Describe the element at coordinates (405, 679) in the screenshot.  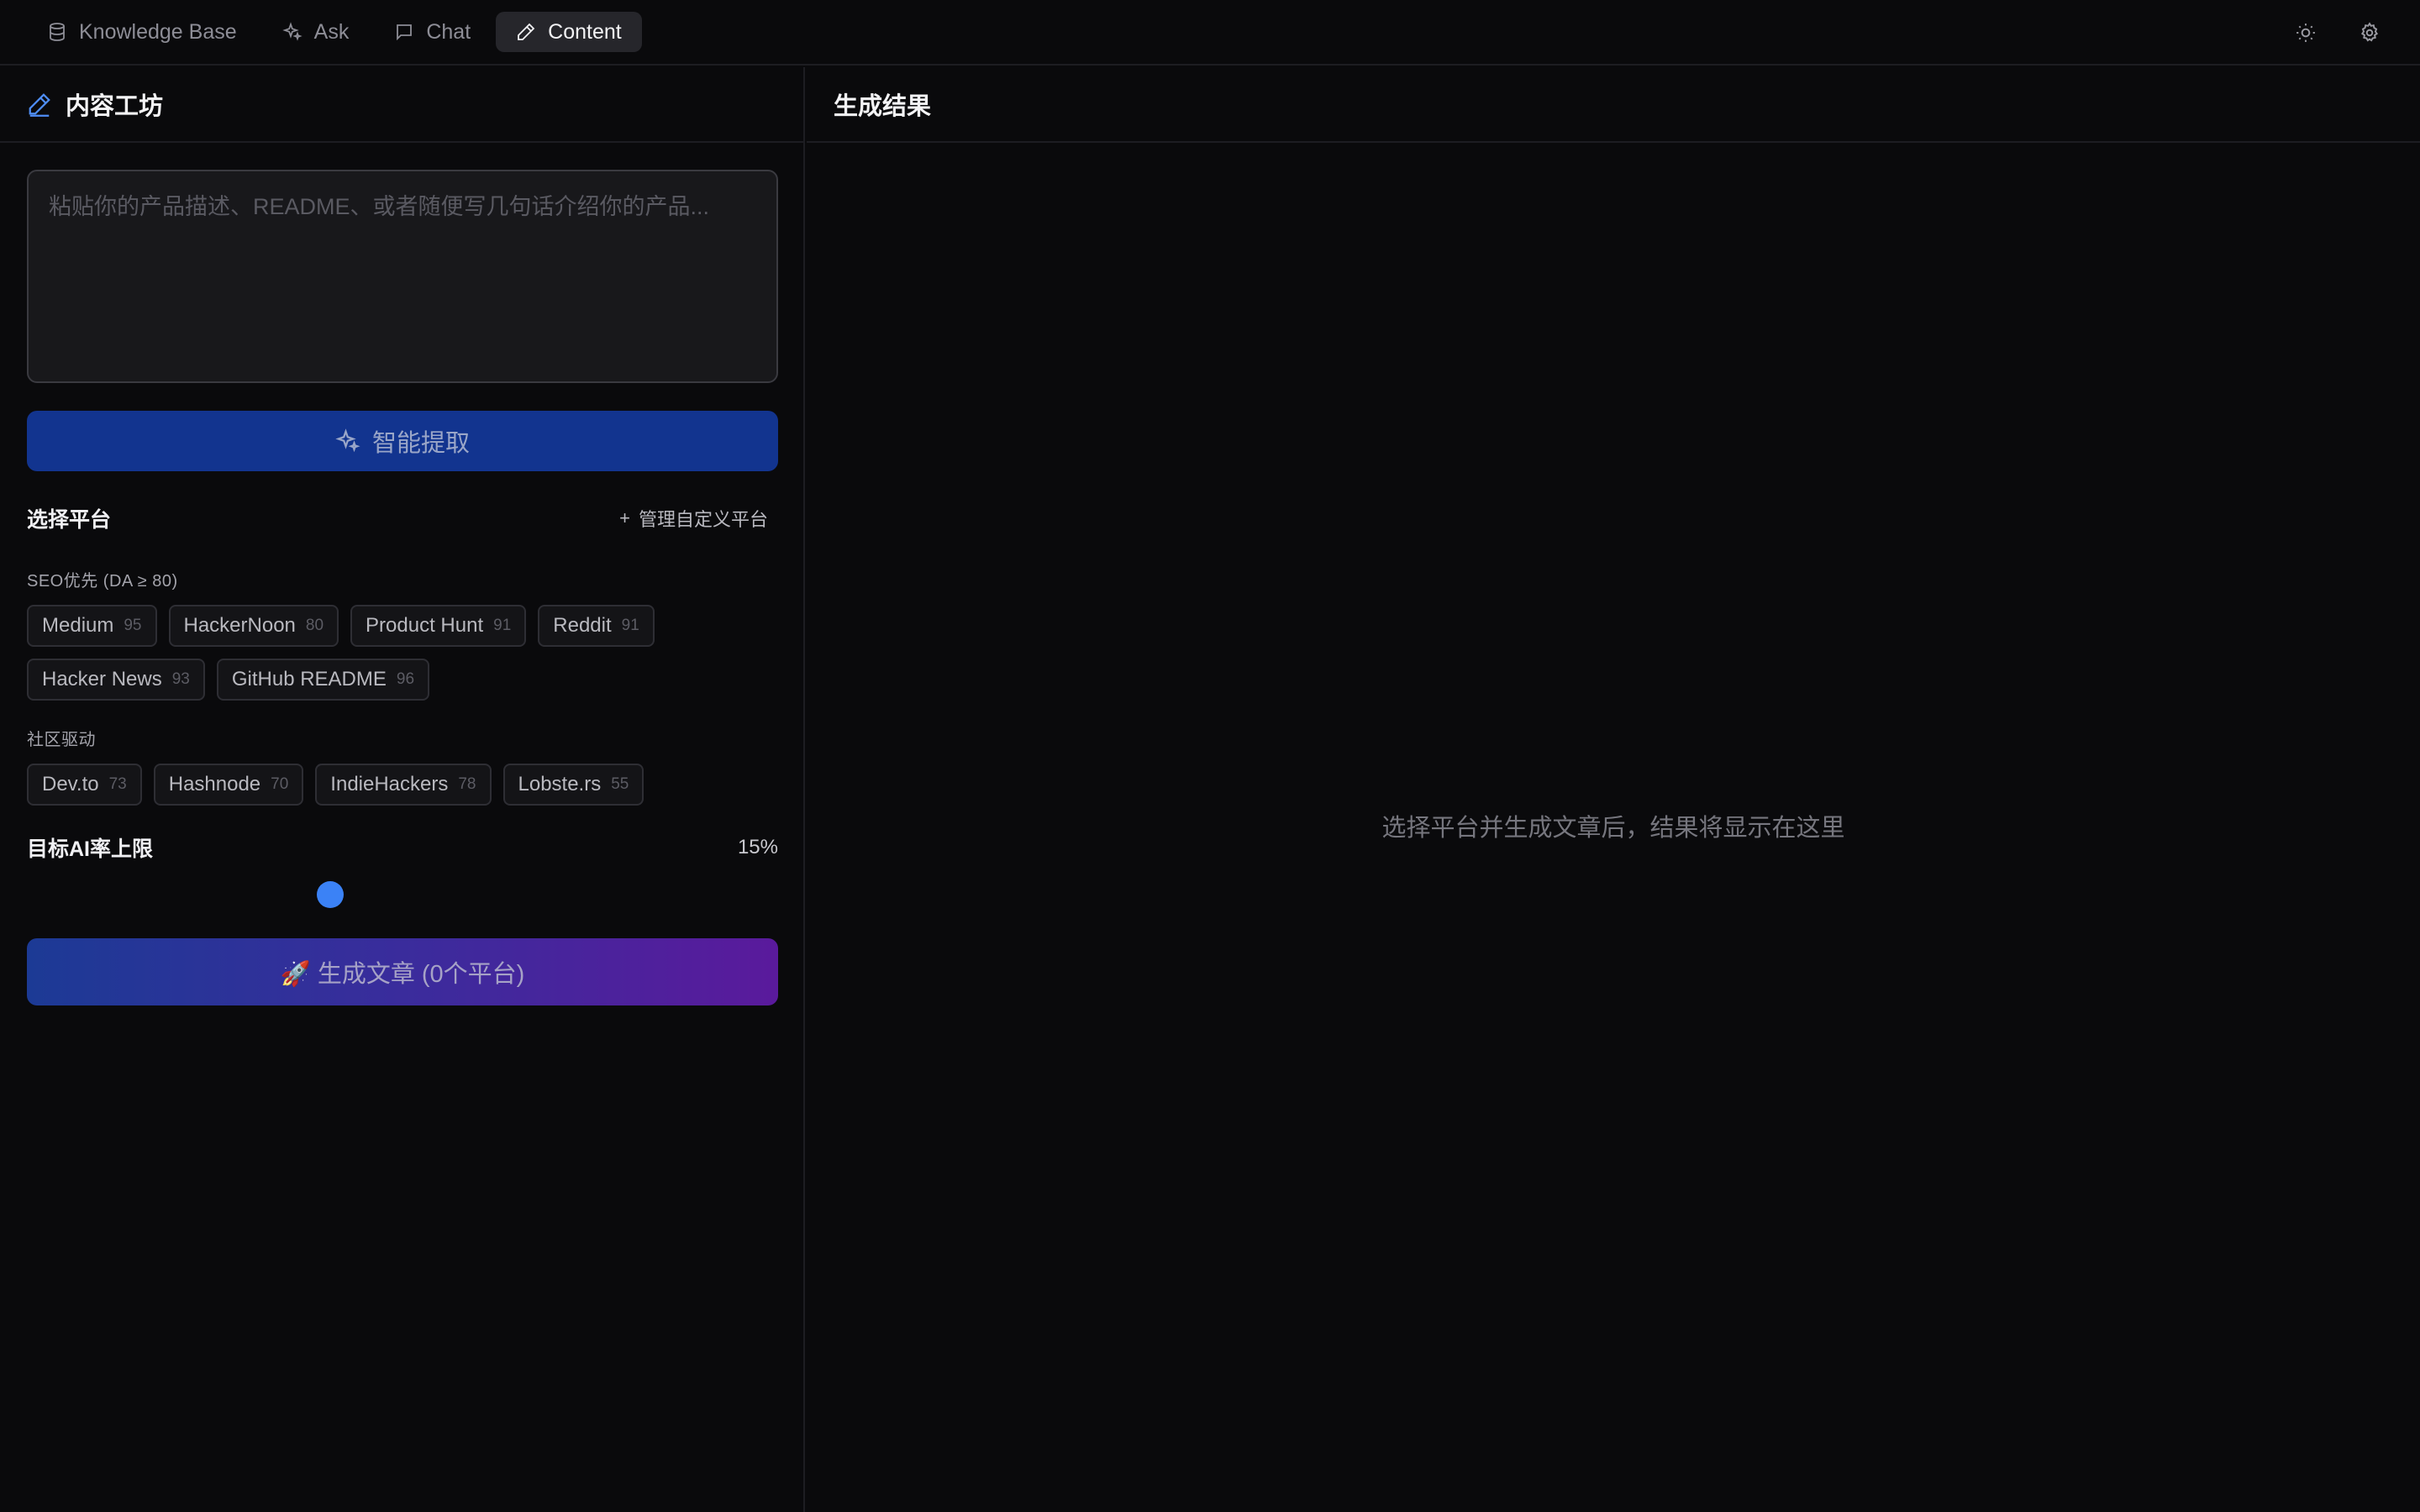
I see `platform-score: 96` at that location.